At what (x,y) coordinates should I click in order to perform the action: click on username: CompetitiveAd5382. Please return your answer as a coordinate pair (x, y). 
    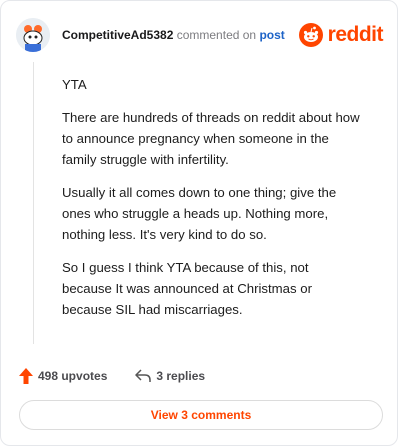
    Looking at the image, I should click on (117, 35).